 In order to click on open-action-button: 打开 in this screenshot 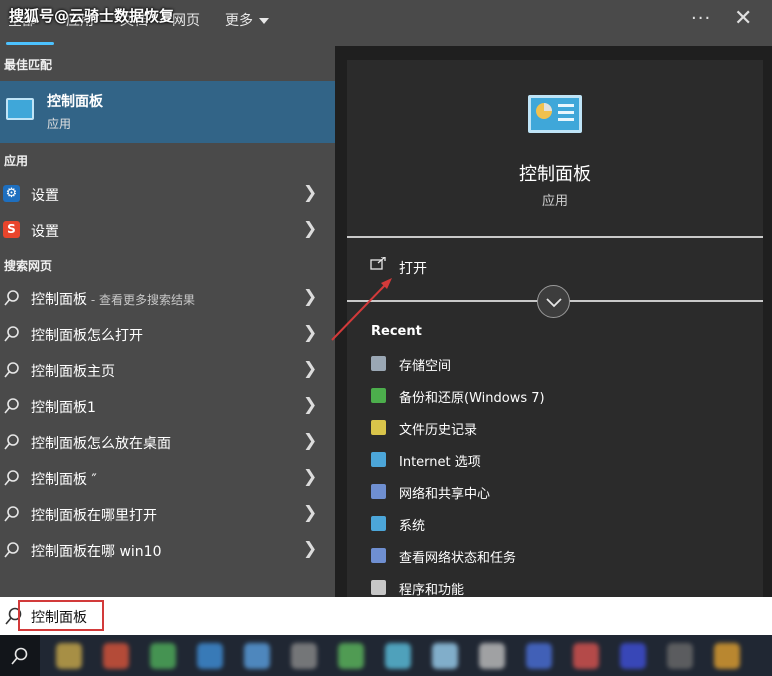, I will do `click(413, 268)`.